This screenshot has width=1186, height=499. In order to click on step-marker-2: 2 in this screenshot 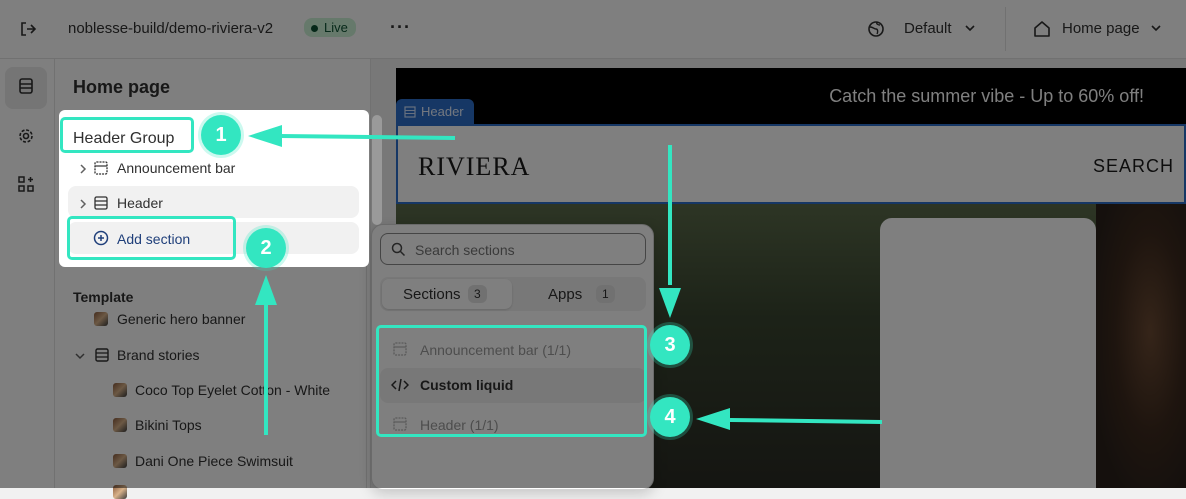, I will do `click(266, 248)`.